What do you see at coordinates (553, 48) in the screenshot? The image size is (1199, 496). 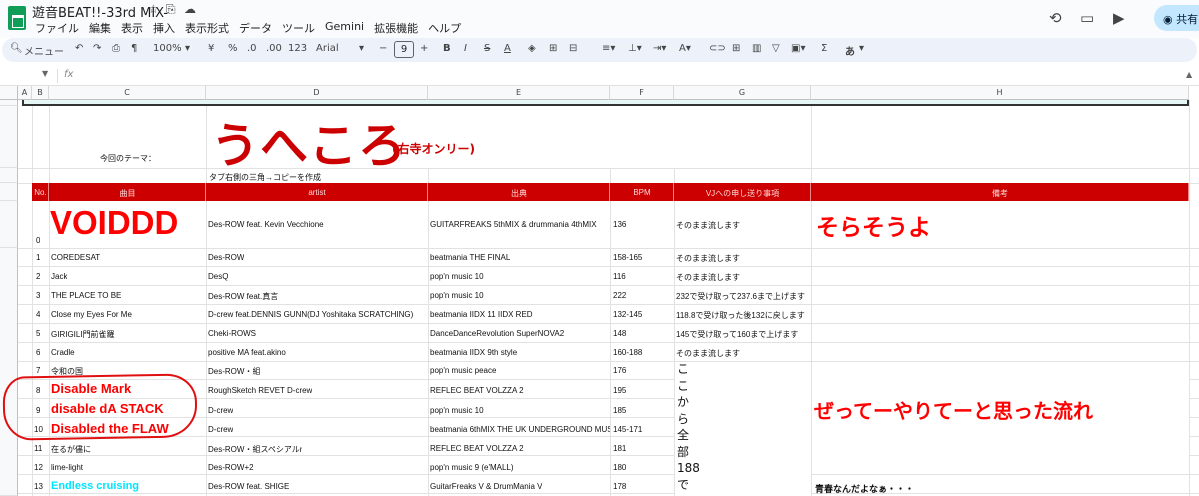 I see `borders-icon: ⊞` at bounding box center [553, 48].